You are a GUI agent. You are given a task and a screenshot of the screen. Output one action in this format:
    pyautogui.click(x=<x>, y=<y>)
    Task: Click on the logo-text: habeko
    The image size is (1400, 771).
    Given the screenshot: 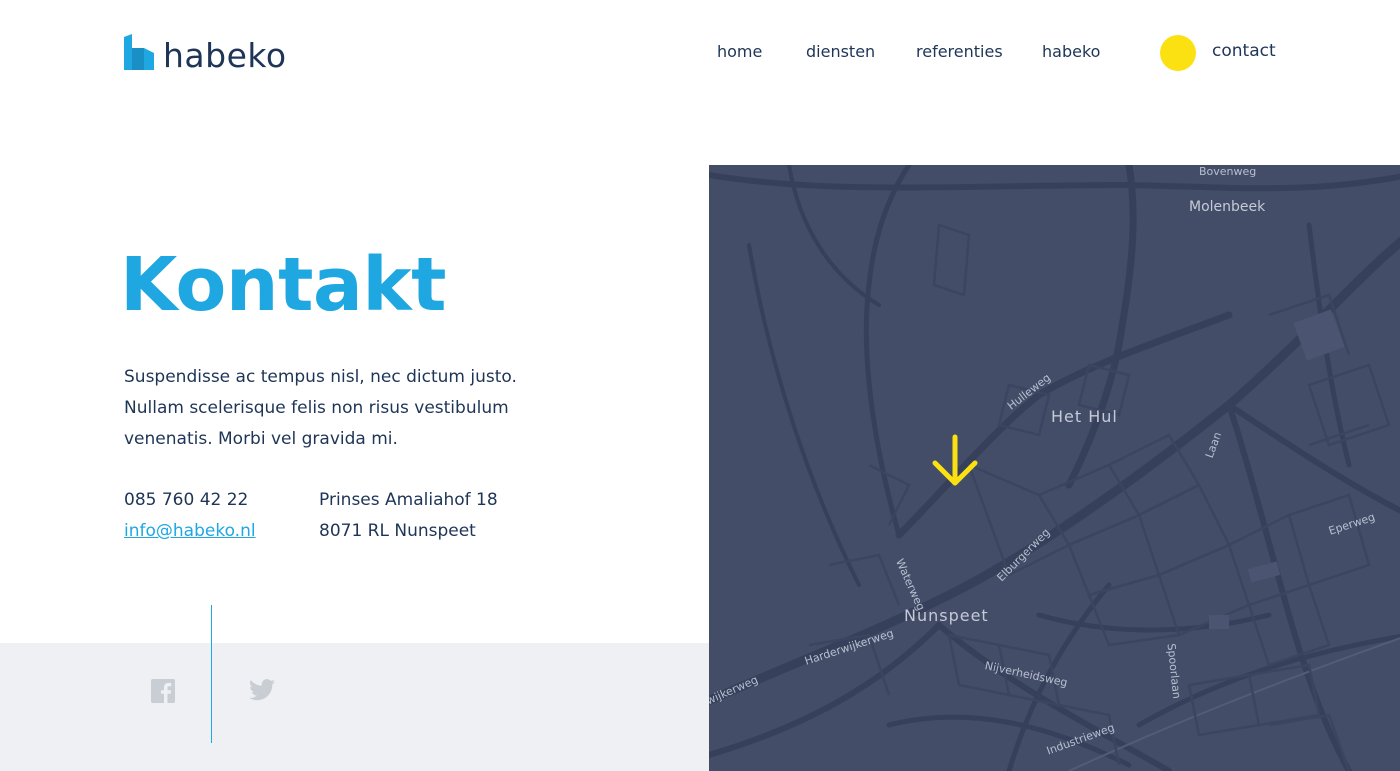 What is the action you would take?
    pyautogui.click(x=225, y=55)
    